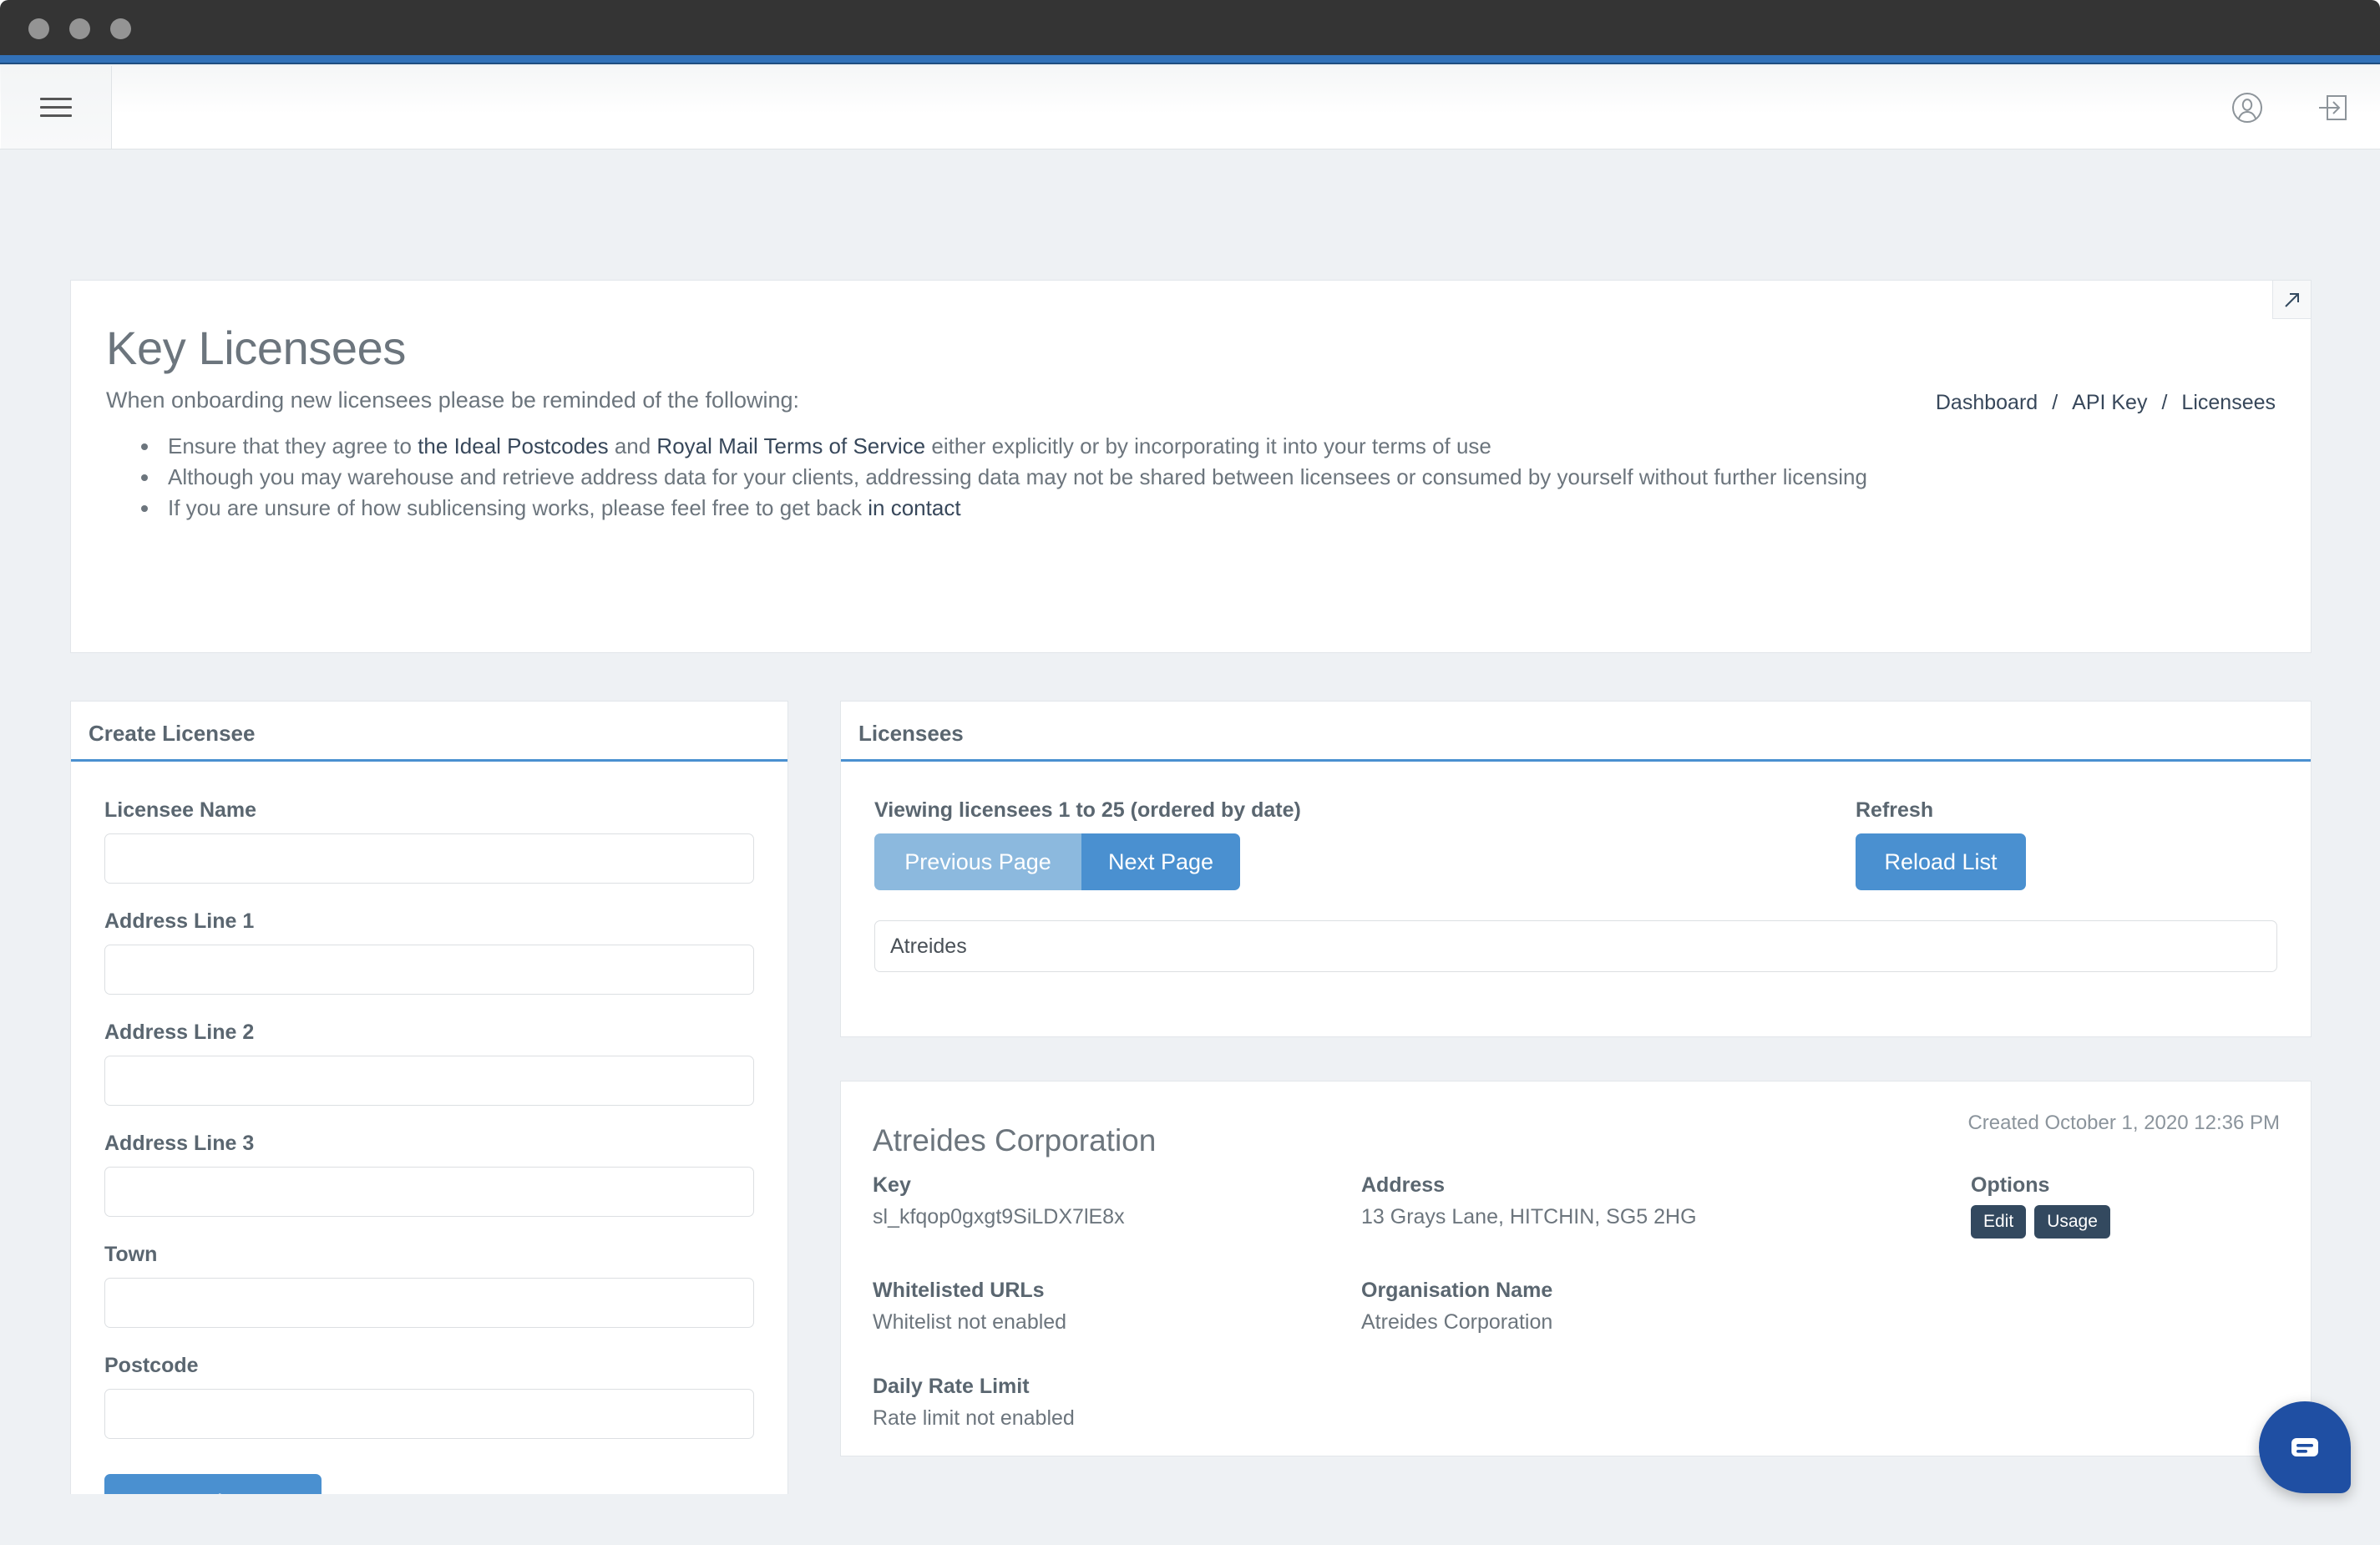 The width and height of the screenshot is (2380, 1545). Describe the element at coordinates (213, 1484) in the screenshot. I see `create-licensee-submit-button: Create Licensee` at that location.